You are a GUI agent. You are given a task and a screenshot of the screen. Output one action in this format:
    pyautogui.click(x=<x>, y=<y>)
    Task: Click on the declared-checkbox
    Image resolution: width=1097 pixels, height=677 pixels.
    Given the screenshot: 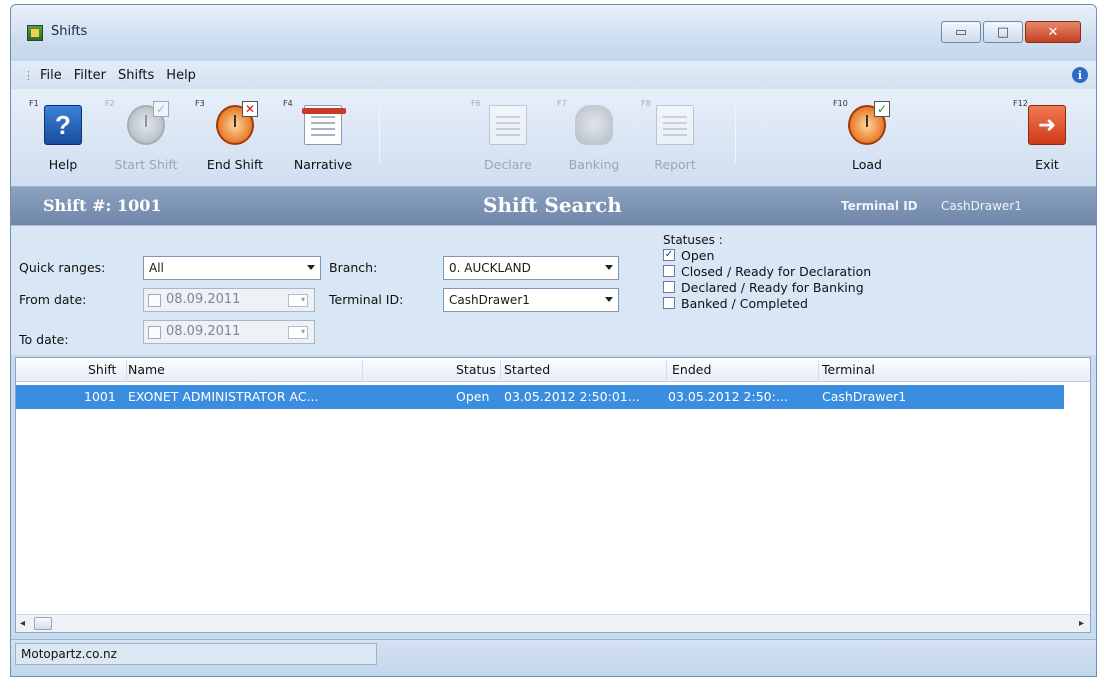 What is the action you would take?
    pyautogui.click(x=669, y=287)
    